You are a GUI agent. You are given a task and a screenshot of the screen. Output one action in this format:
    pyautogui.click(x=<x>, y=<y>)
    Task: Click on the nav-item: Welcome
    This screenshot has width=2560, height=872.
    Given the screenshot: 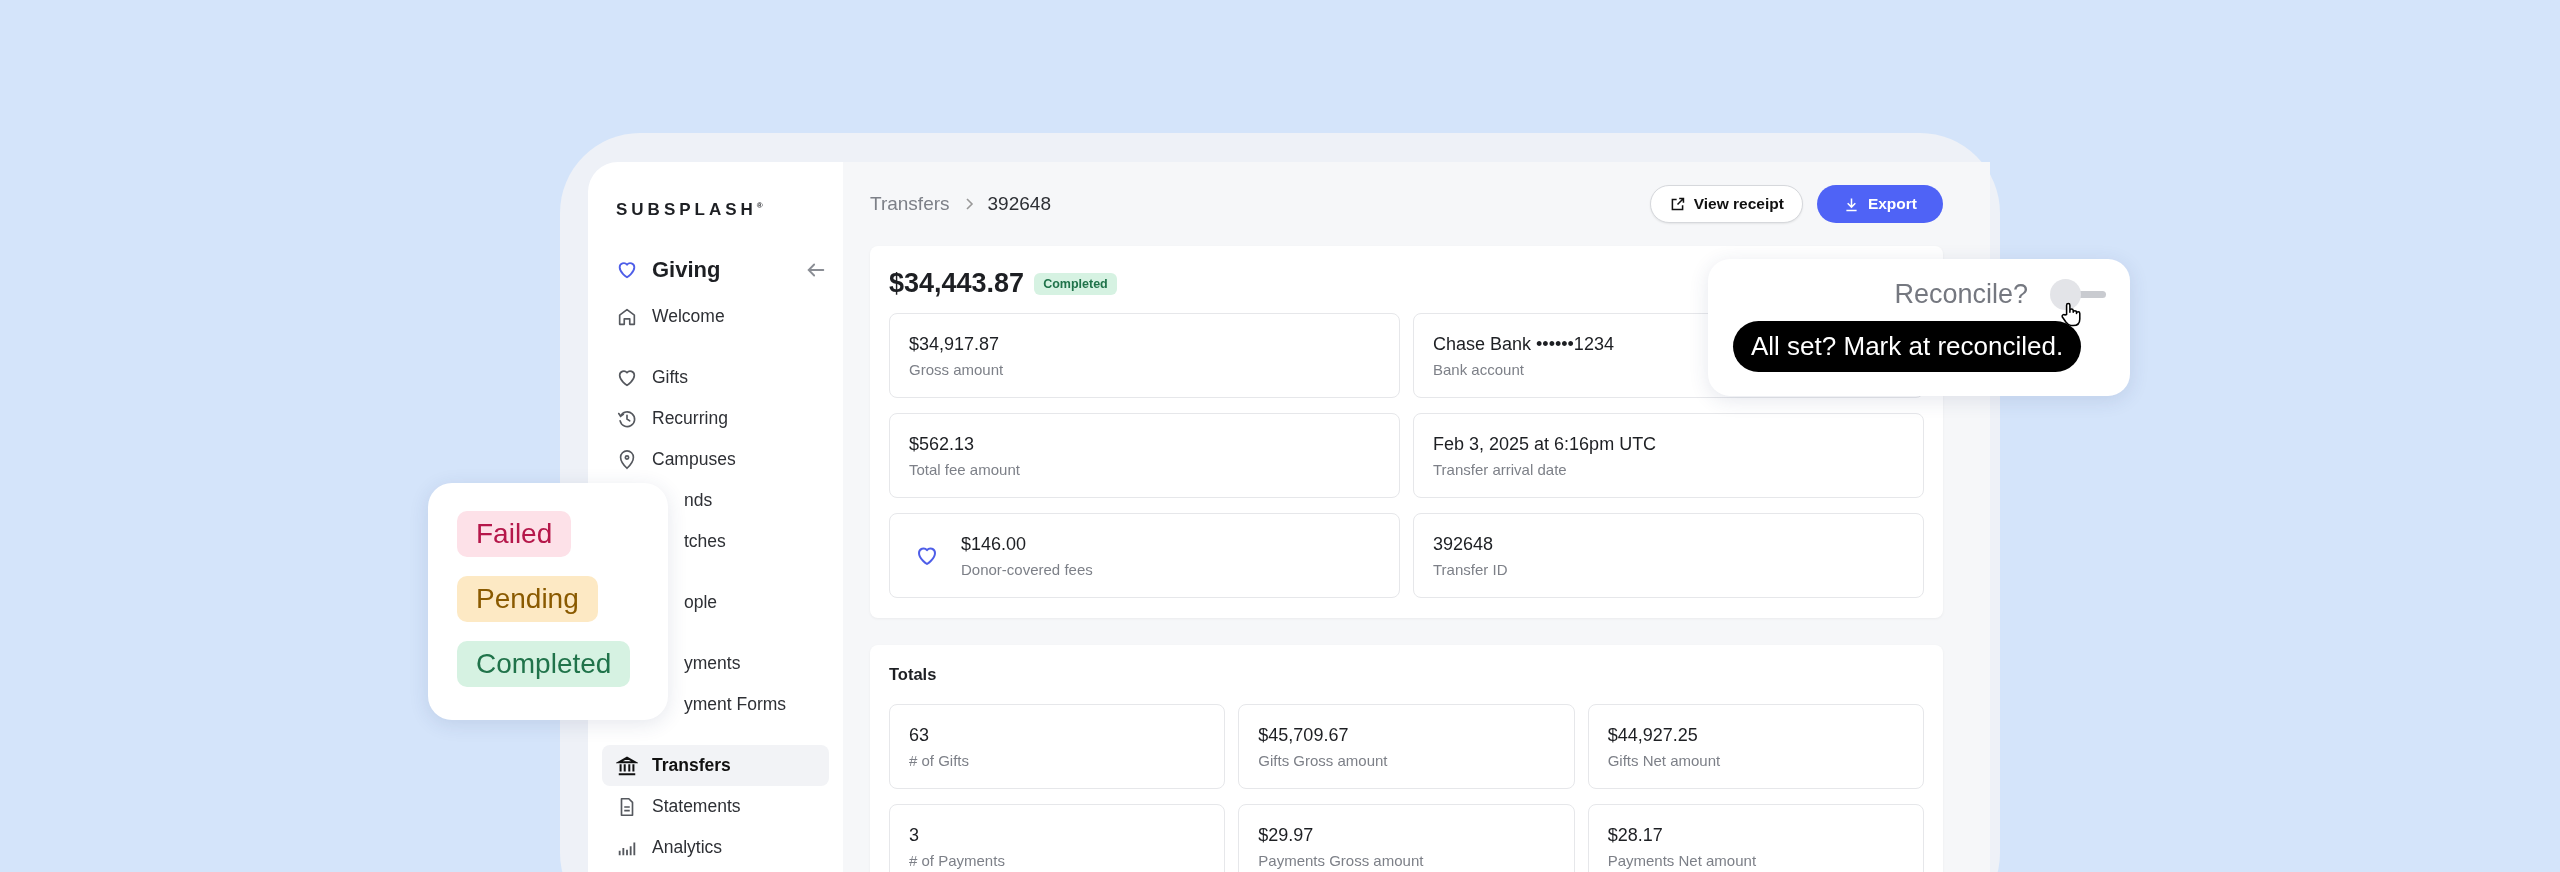 What is the action you would take?
    pyautogui.click(x=715, y=316)
    